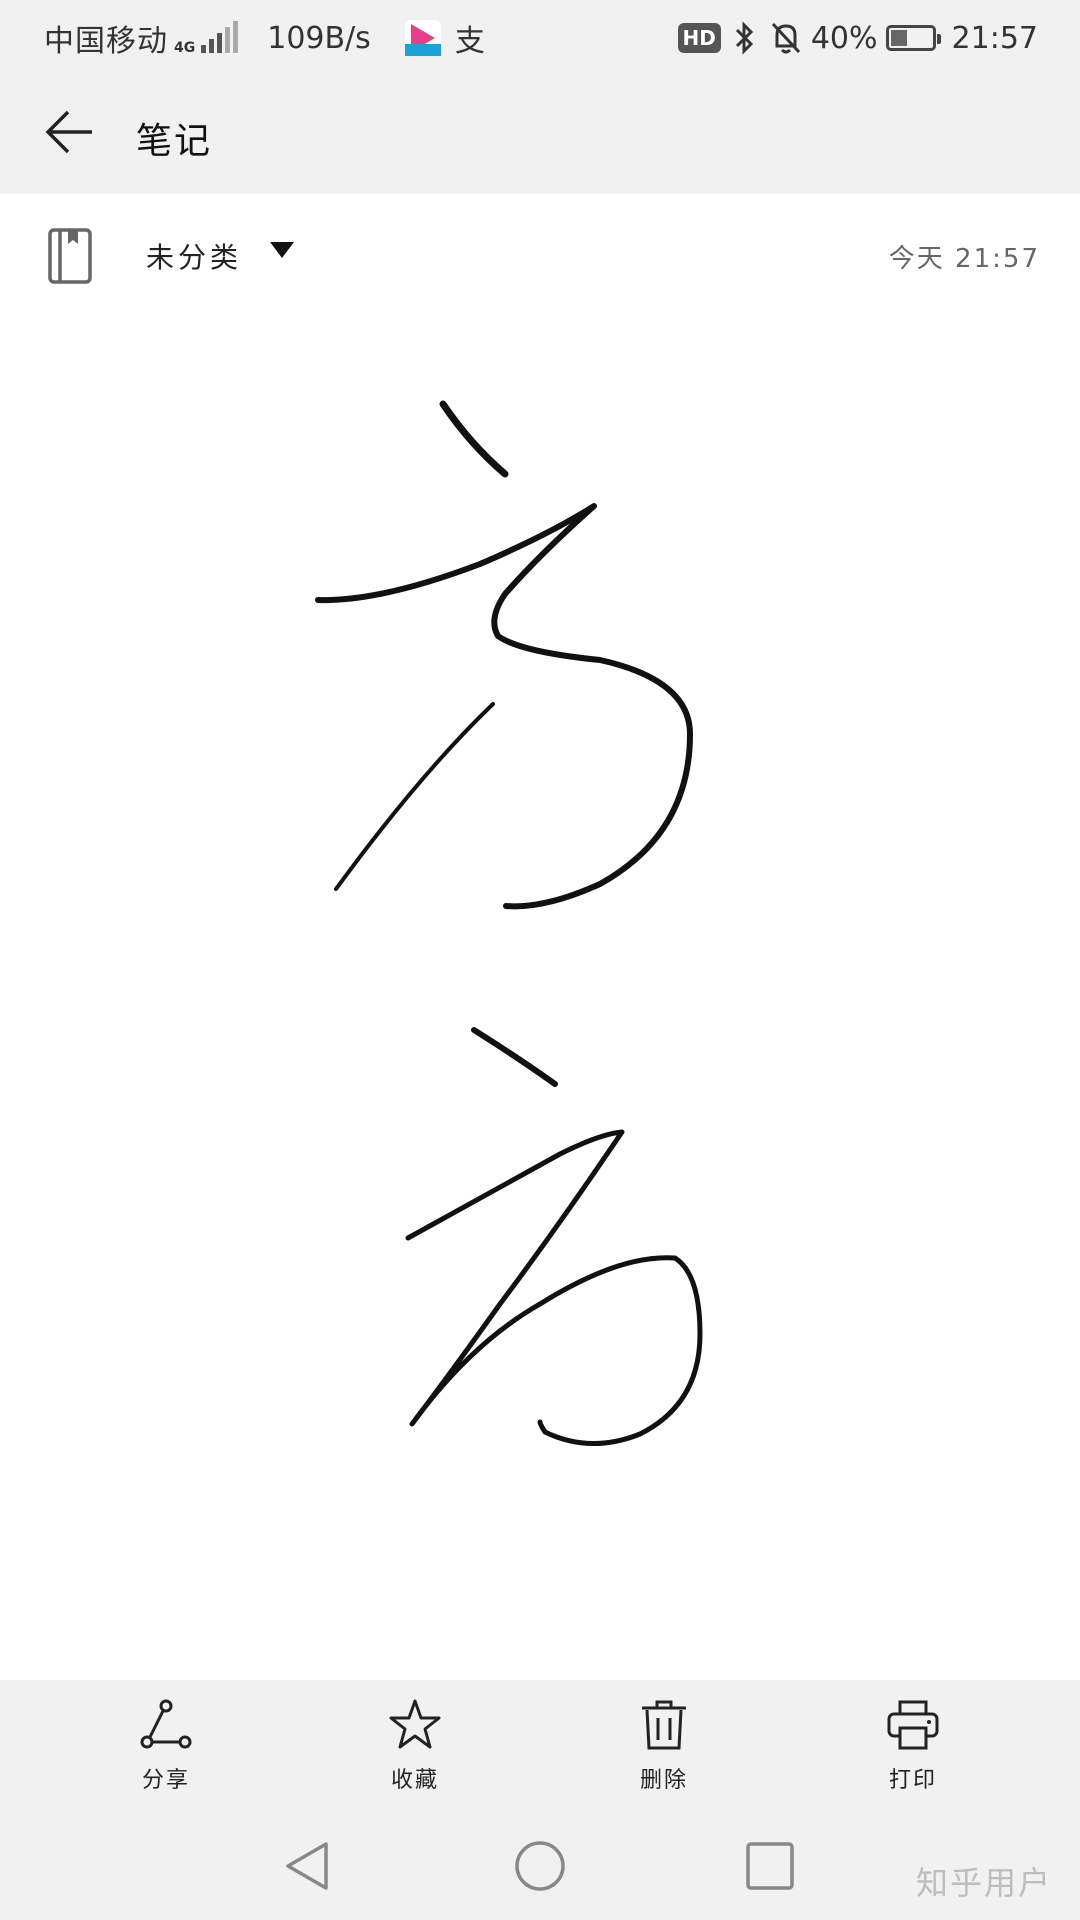 This screenshot has width=1080, height=1920. Describe the element at coordinates (414, 1780) in the screenshot. I see `favorite-label: 收藏` at that location.